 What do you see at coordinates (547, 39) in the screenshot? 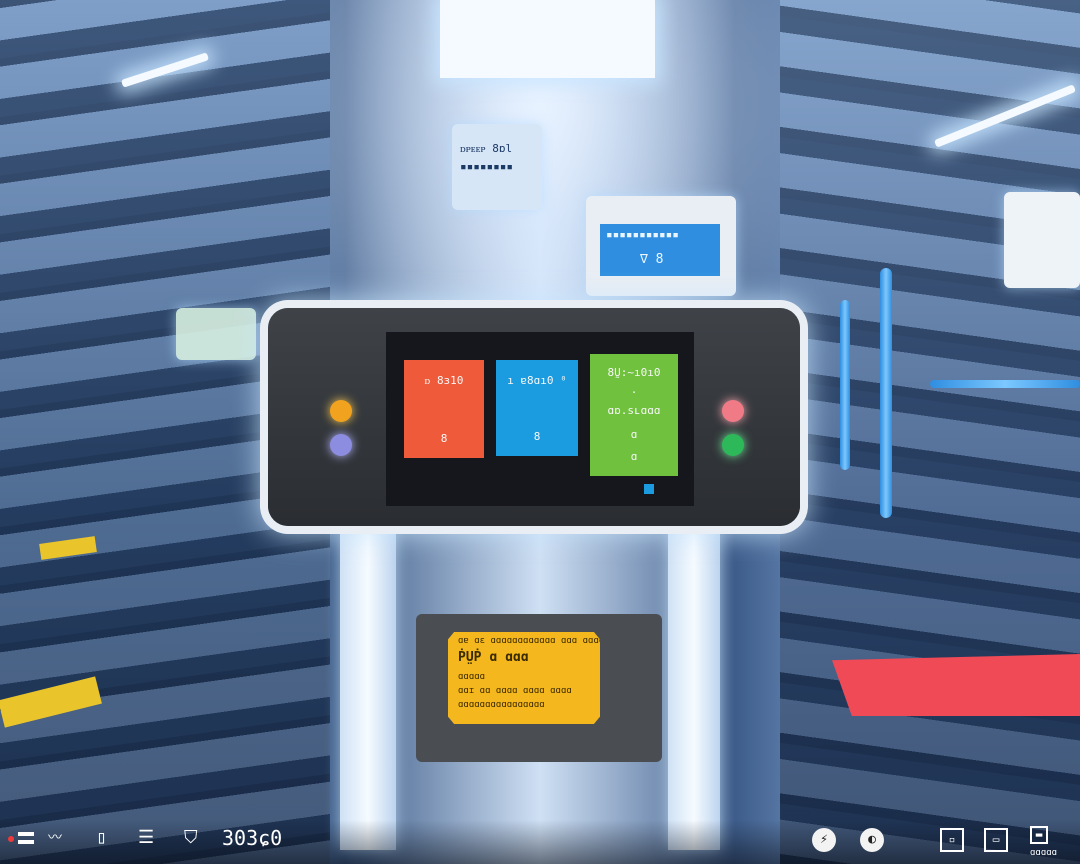
I see `skylight` at bounding box center [547, 39].